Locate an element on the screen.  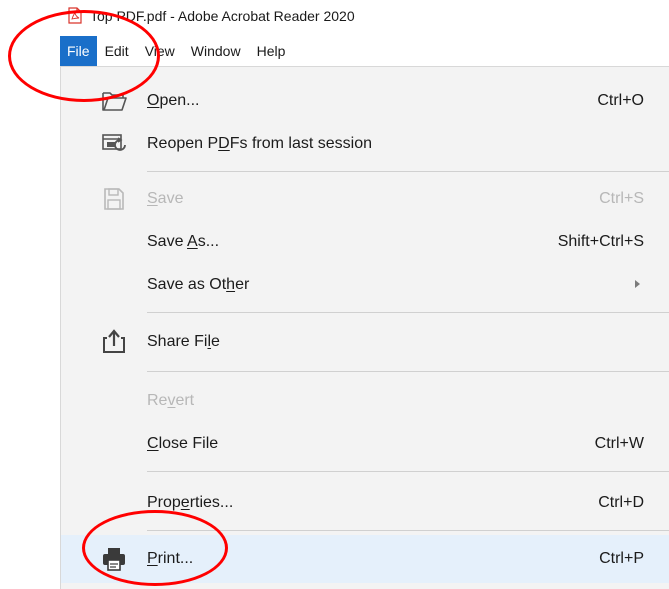
title-bar: Top PDF.pdf - Adobe Acrobat Reader 2020 is located at coordinates (334, 18).